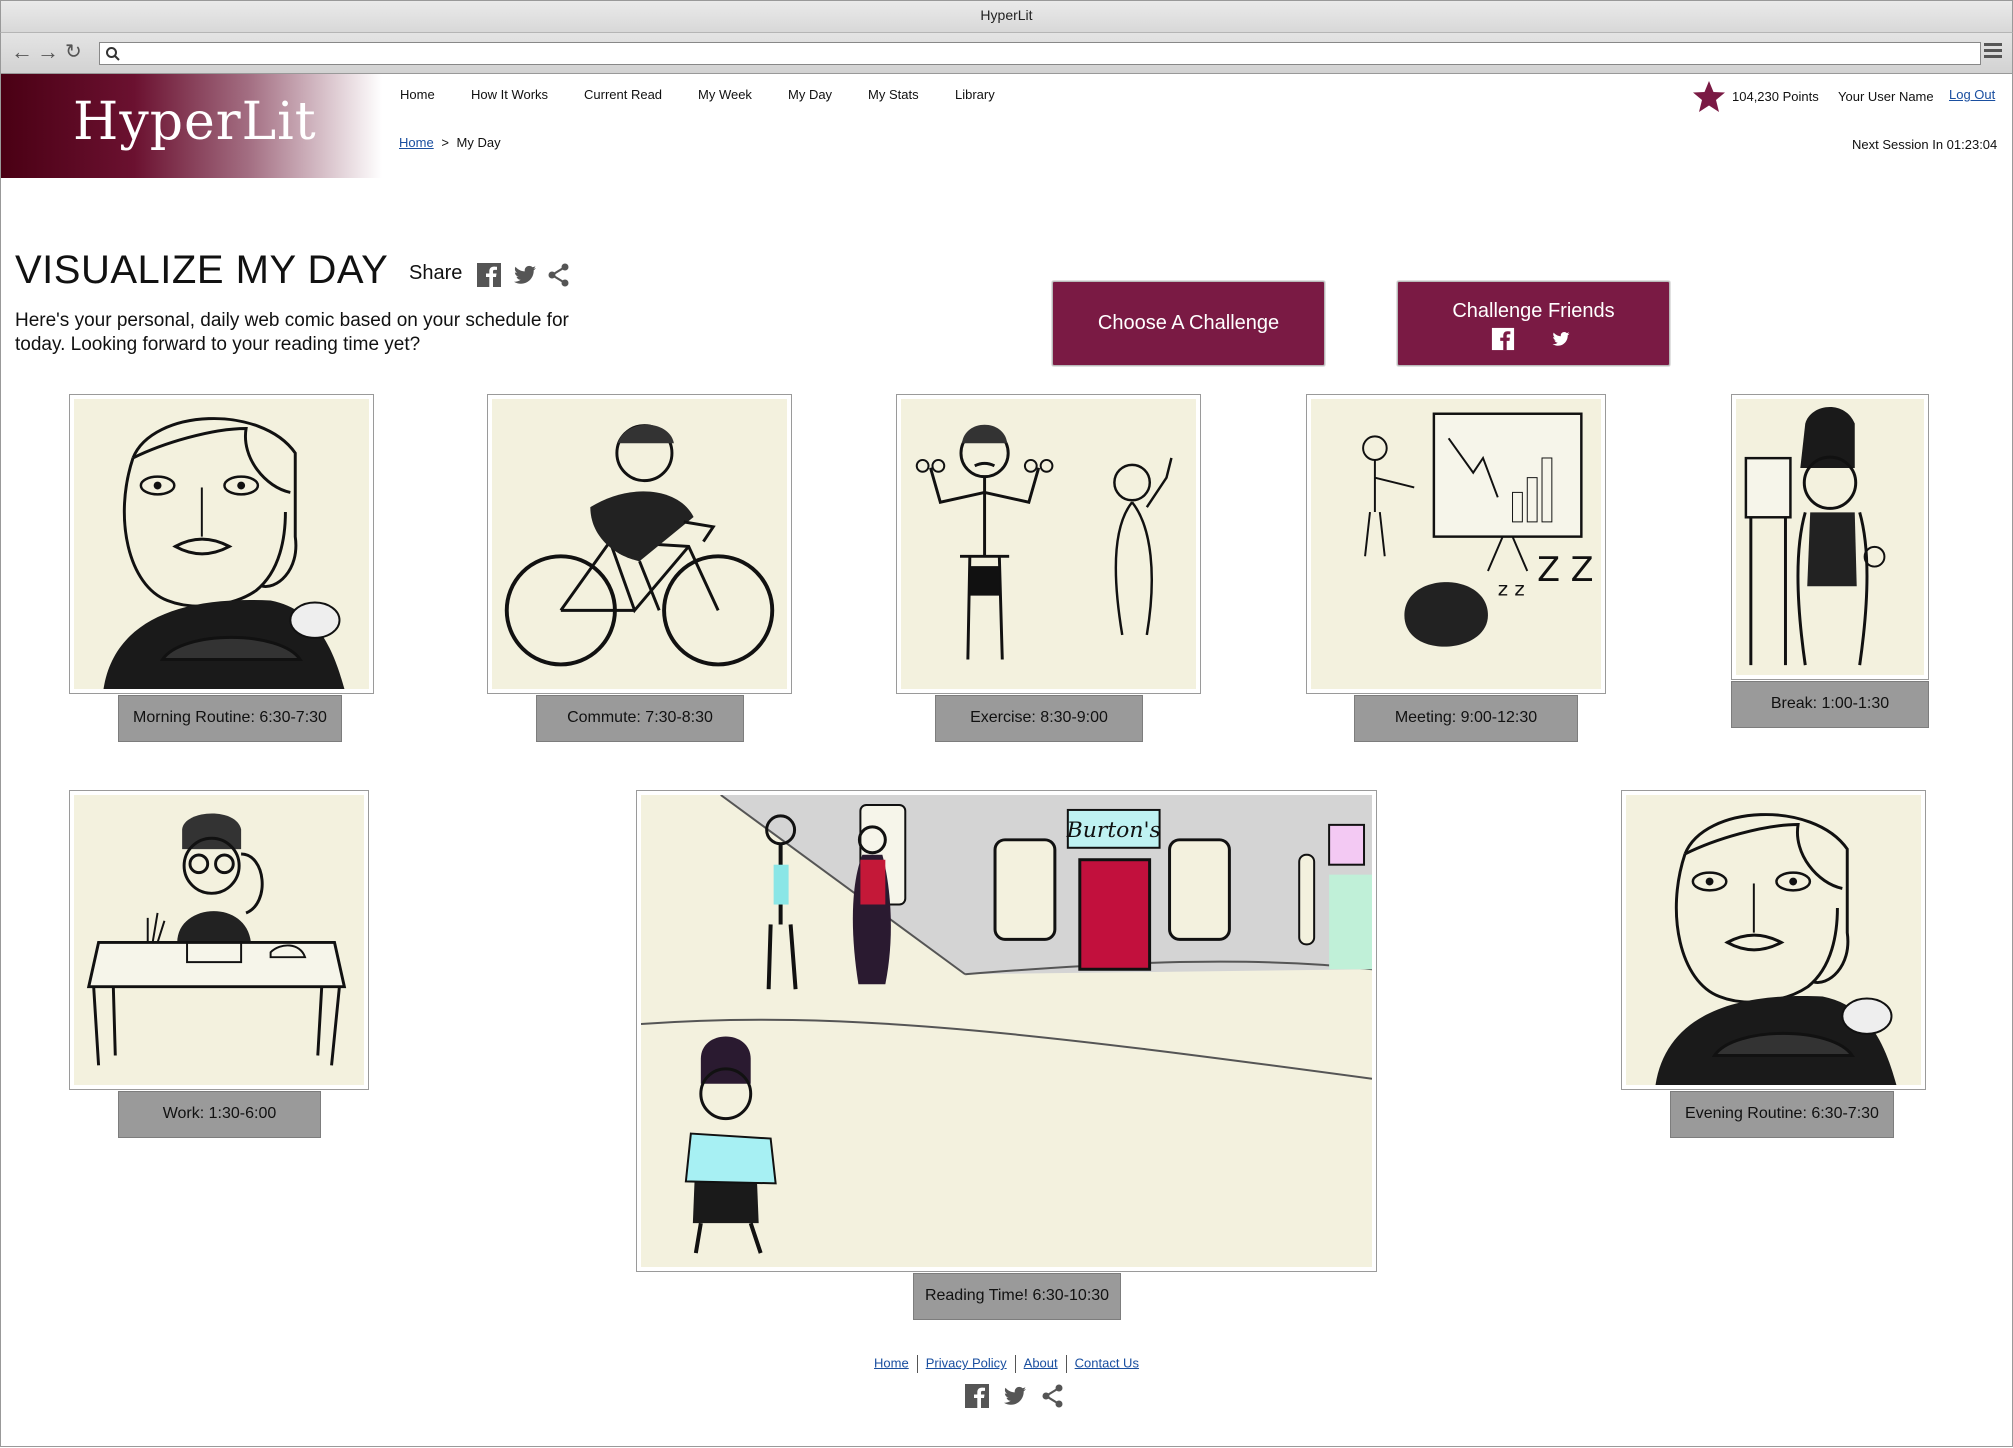  I want to click on panel-caption-evening-routine: Evening Routine: 6:30-7:30, so click(1782, 1114).